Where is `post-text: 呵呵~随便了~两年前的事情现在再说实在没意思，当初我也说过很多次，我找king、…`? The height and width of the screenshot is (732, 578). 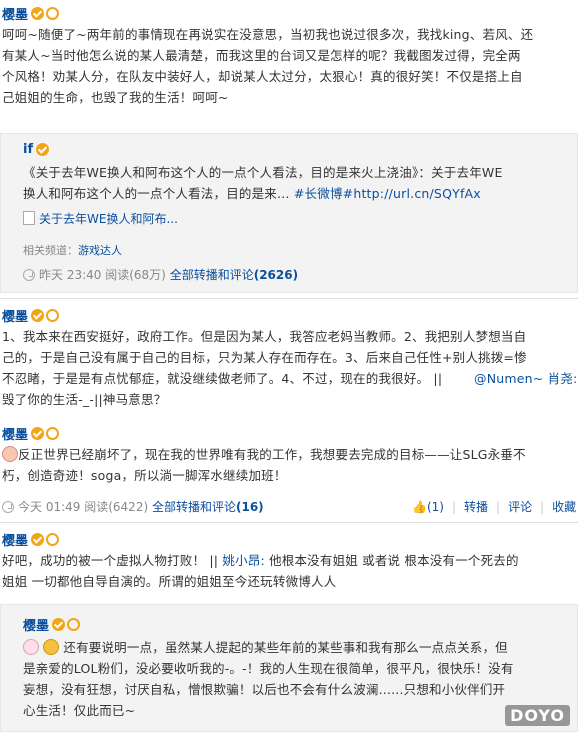 post-text: 呵呵~随便了~两年前的事情现在再说实在没意思，当初我也说过很多次，我找king、… is located at coordinates (268, 66).